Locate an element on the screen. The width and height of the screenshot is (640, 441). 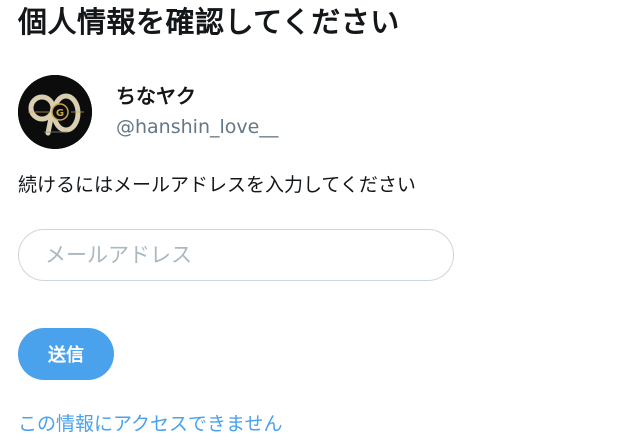
account-handle: @hanshin_love__ is located at coordinates (197, 127).